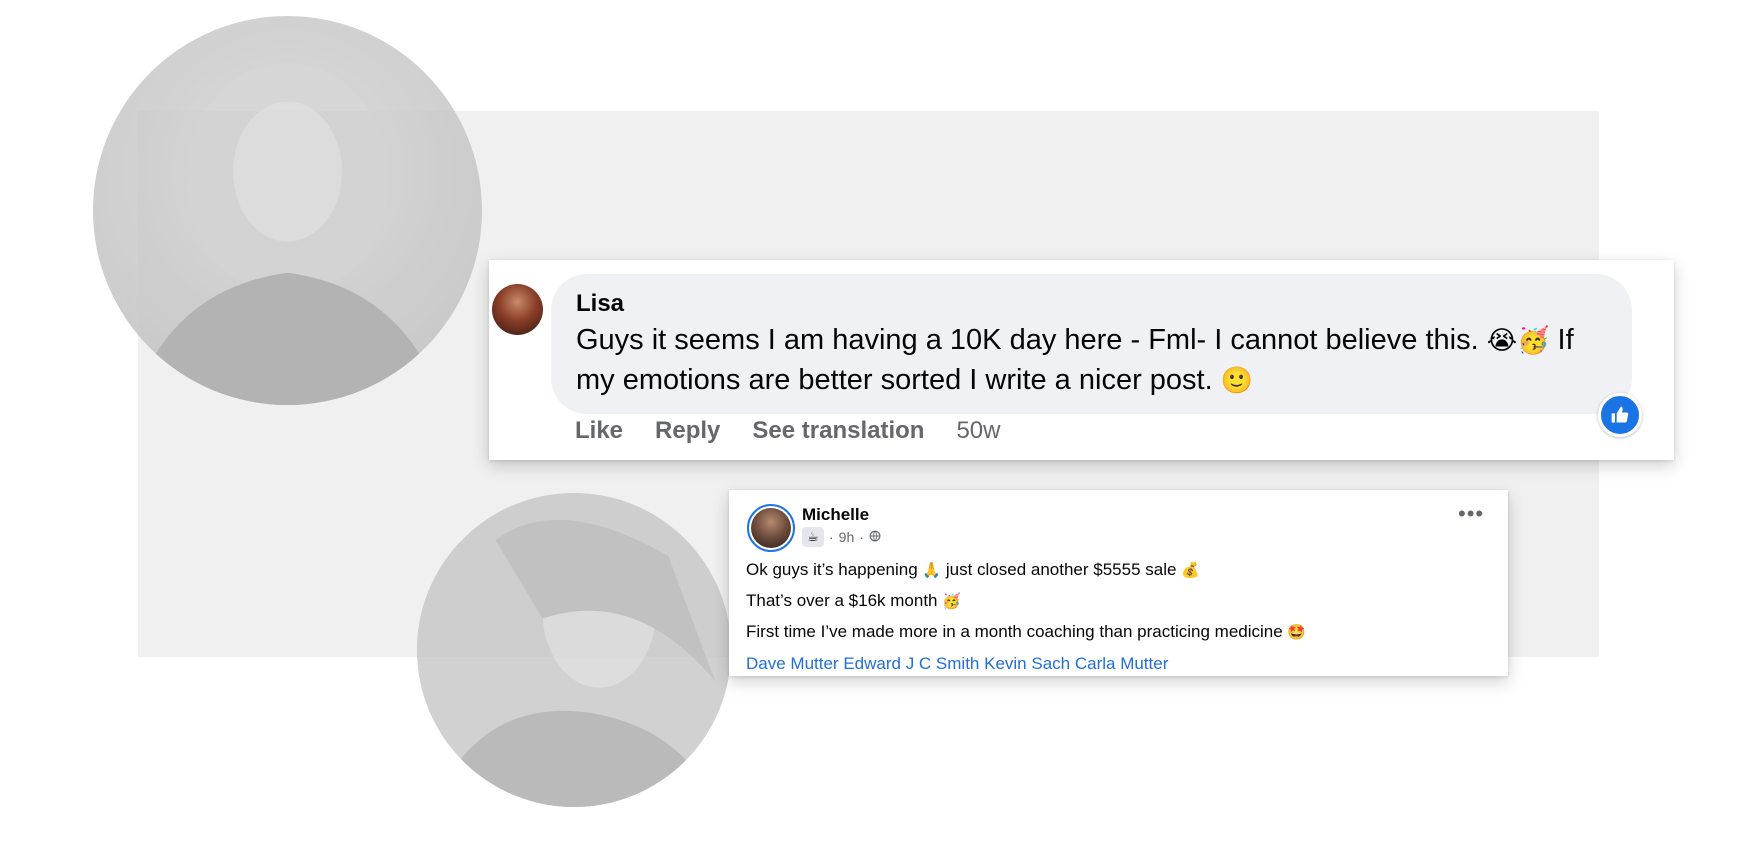  What do you see at coordinates (844, 600) in the screenshot?
I see `post-line-text: That’s over a $16k month` at bounding box center [844, 600].